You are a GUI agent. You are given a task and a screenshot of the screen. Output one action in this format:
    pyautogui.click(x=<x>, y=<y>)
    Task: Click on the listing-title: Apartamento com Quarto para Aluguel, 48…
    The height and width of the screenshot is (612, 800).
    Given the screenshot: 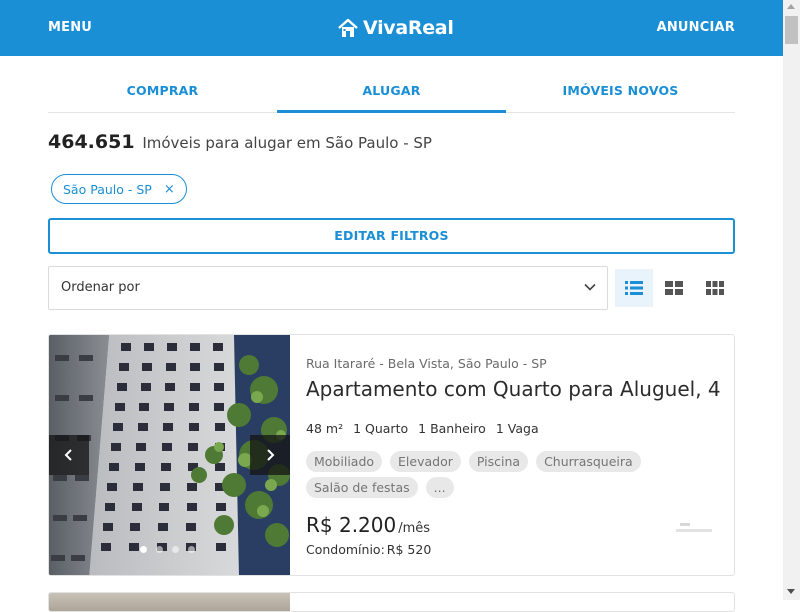 What is the action you would take?
    pyautogui.click(x=513, y=389)
    